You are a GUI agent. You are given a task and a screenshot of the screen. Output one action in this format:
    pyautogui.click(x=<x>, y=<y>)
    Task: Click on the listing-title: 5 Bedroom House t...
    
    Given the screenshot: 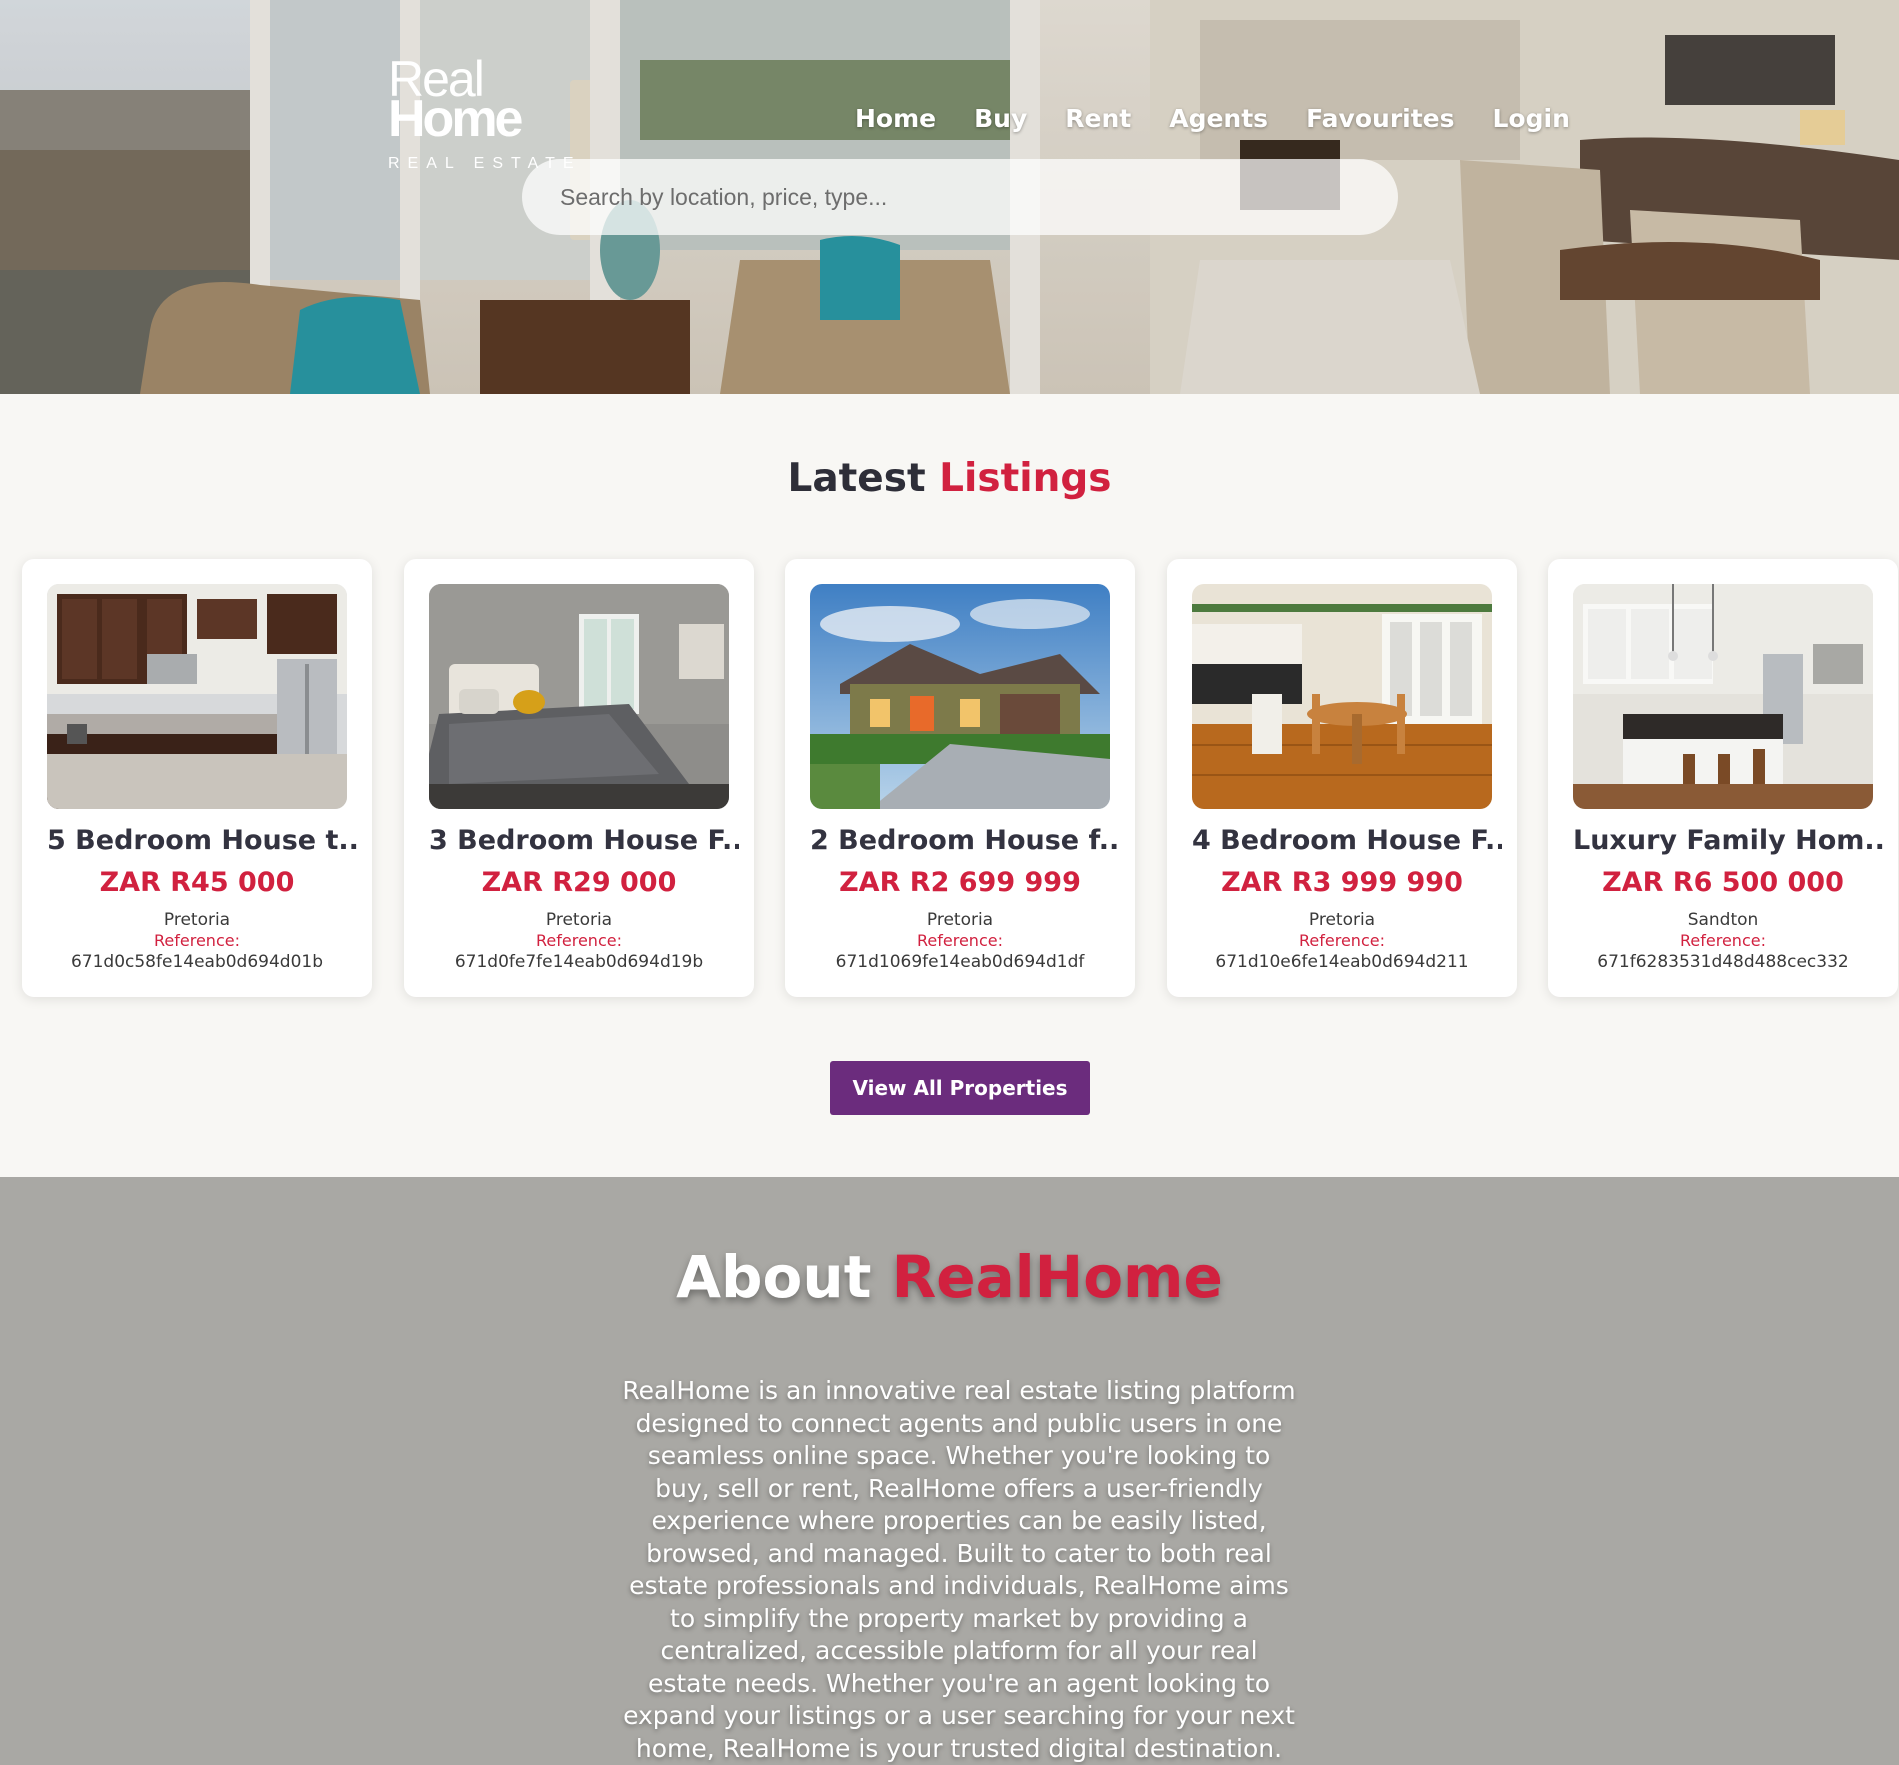 What is the action you would take?
    pyautogui.click(x=202, y=840)
    